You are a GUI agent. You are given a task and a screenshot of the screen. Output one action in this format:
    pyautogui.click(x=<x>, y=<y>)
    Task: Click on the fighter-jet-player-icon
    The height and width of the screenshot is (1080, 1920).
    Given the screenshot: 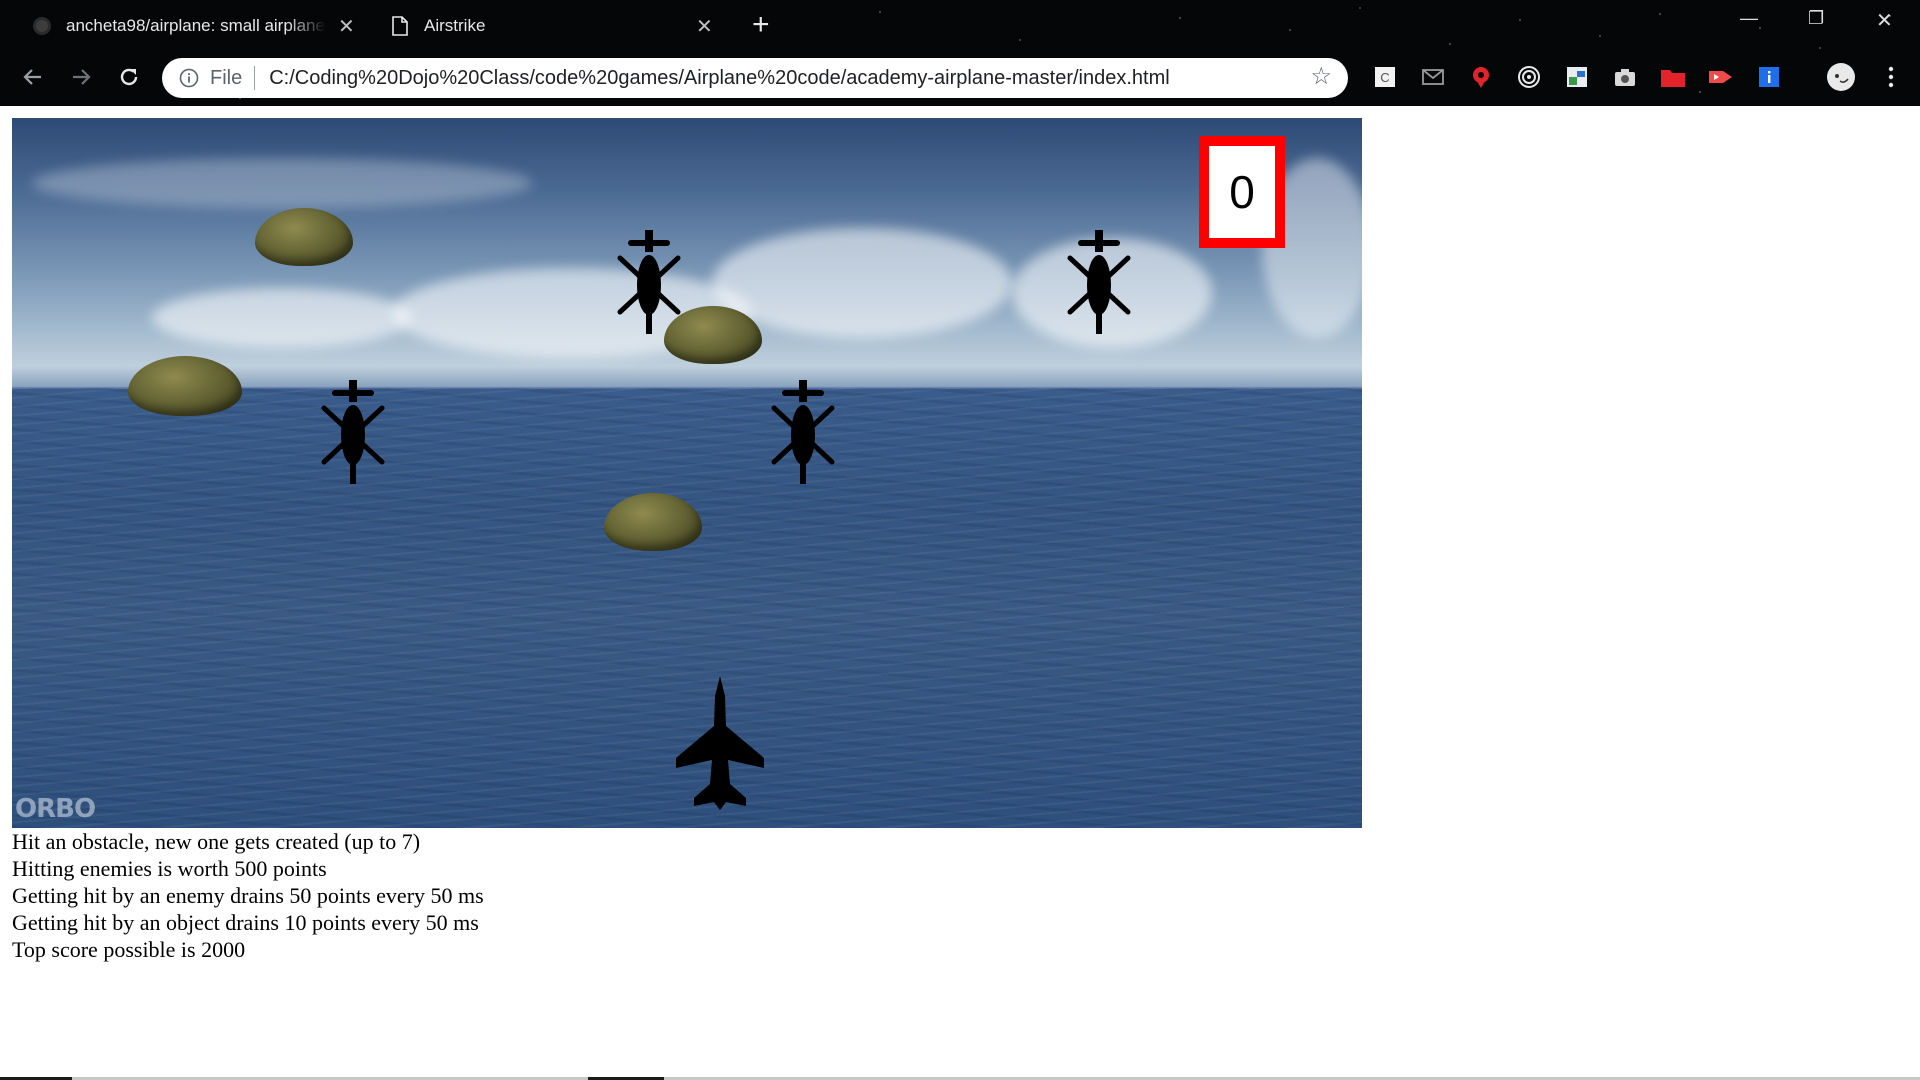 What is the action you would take?
    pyautogui.click(x=720, y=743)
    